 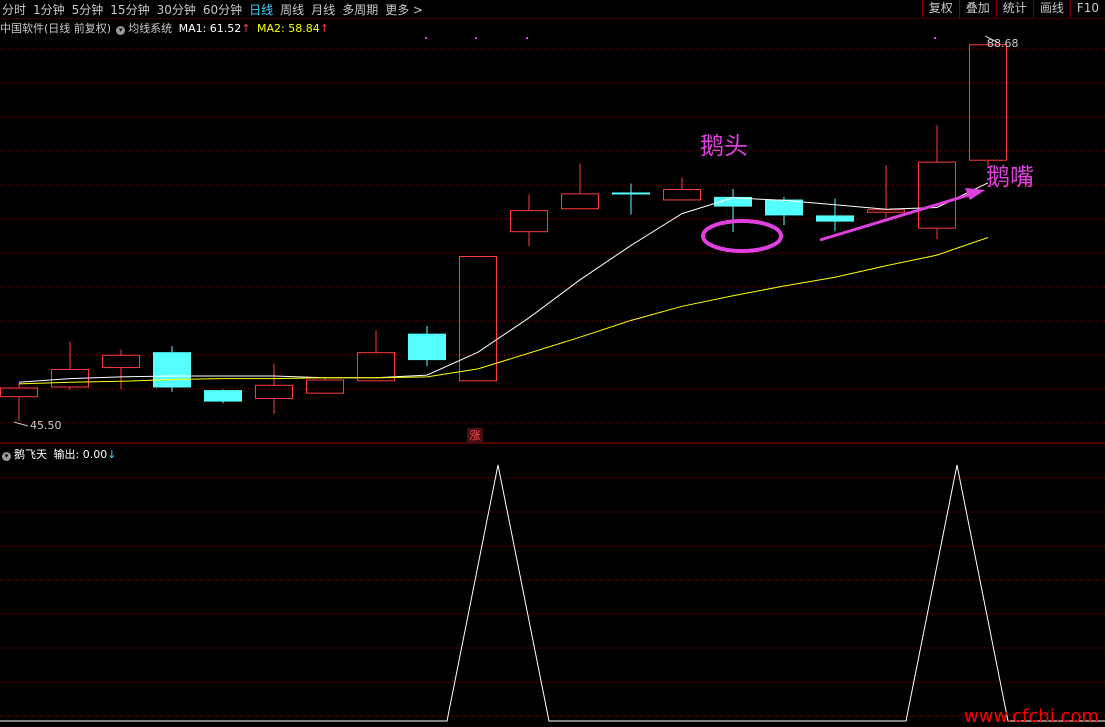 What do you see at coordinates (1003, 43) in the screenshot?
I see `high-price-label: 88.68` at bounding box center [1003, 43].